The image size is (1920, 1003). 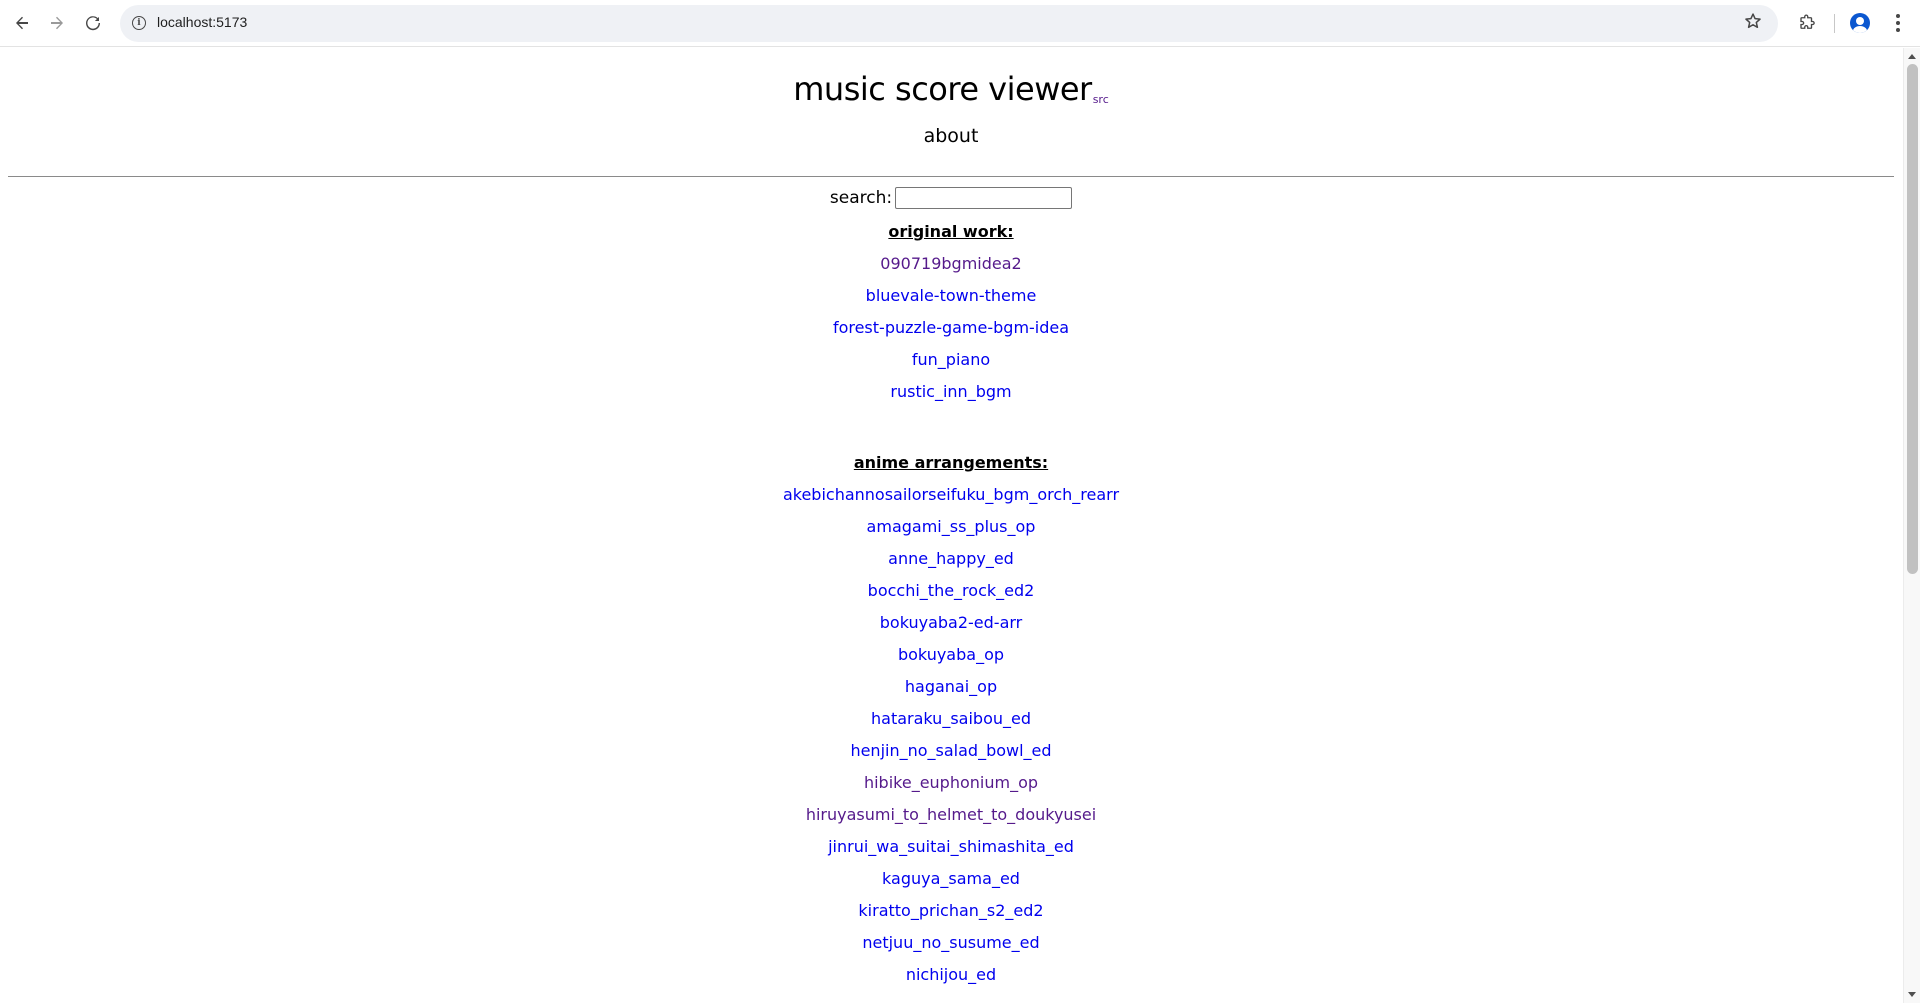 What do you see at coordinates (951, 943) in the screenshot?
I see `score-link: netjuu_no_susume_ed` at bounding box center [951, 943].